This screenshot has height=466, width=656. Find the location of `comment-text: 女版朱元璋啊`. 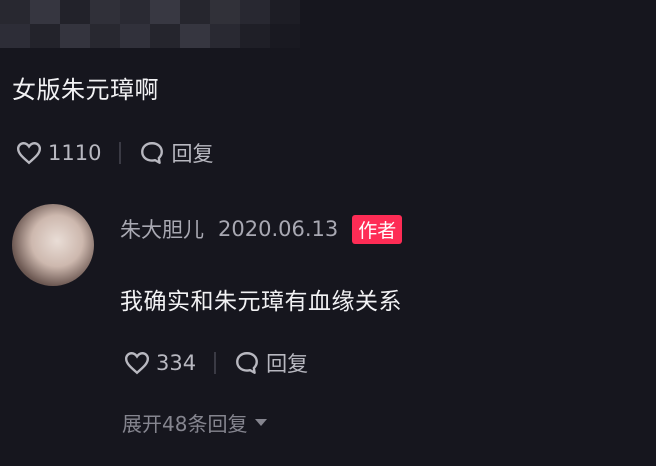

comment-text: 女版朱元璋啊 is located at coordinates (85, 90).